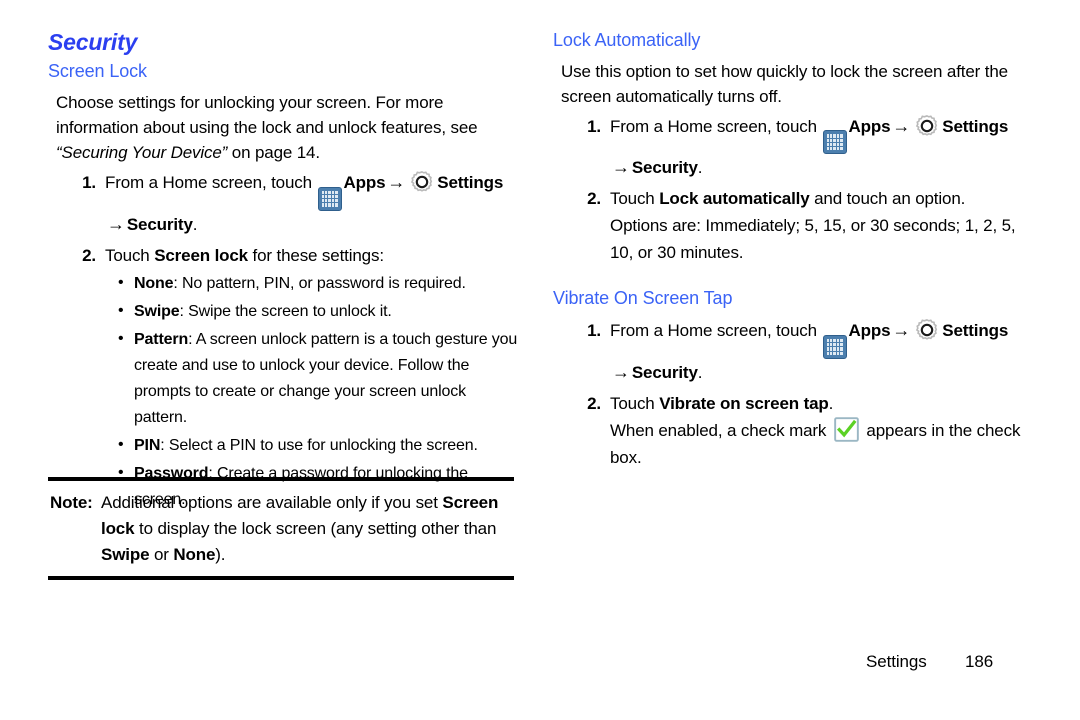  What do you see at coordinates (194, 554) in the screenshot?
I see `note-bold-none: None` at bounding box center [194, 554].